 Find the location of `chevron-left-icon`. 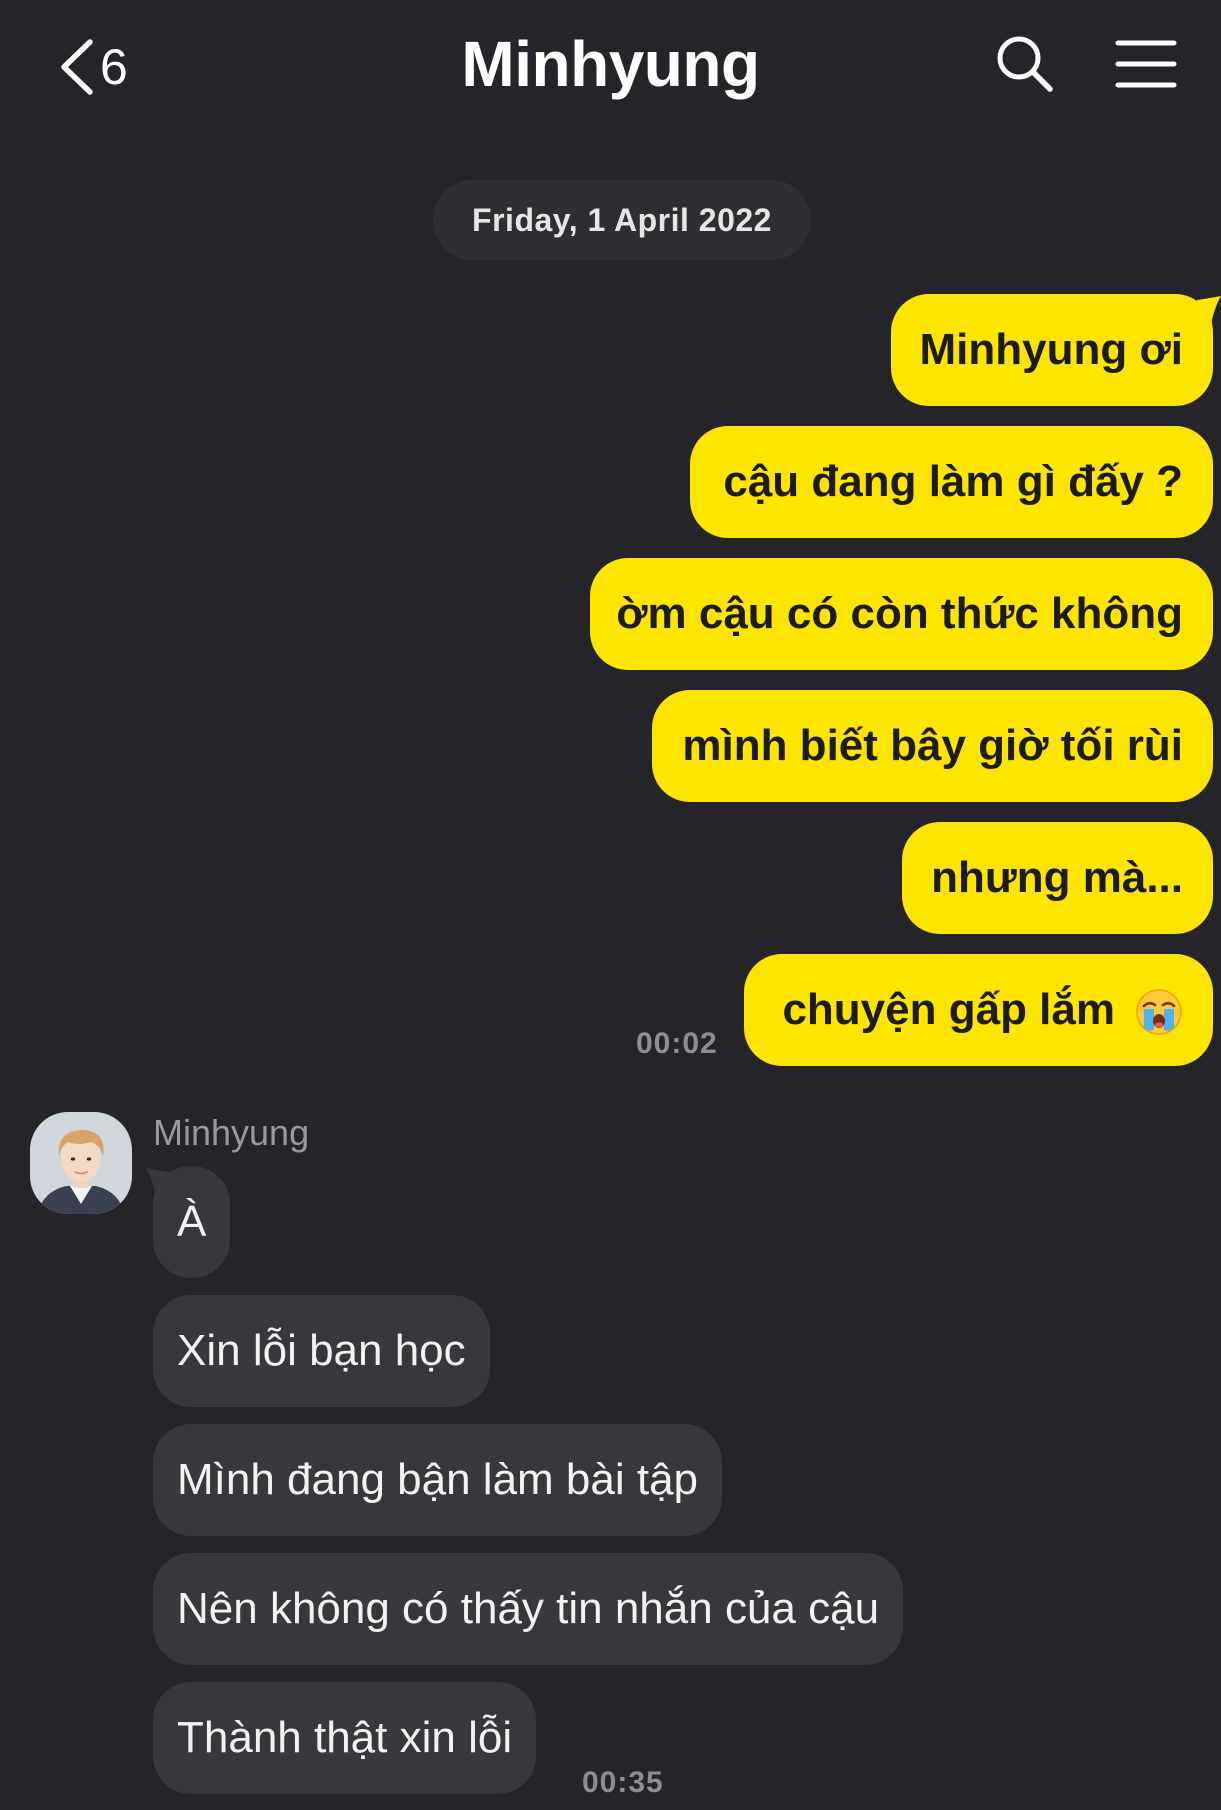

chevron-left-icon is located at coordinates (77, 67).